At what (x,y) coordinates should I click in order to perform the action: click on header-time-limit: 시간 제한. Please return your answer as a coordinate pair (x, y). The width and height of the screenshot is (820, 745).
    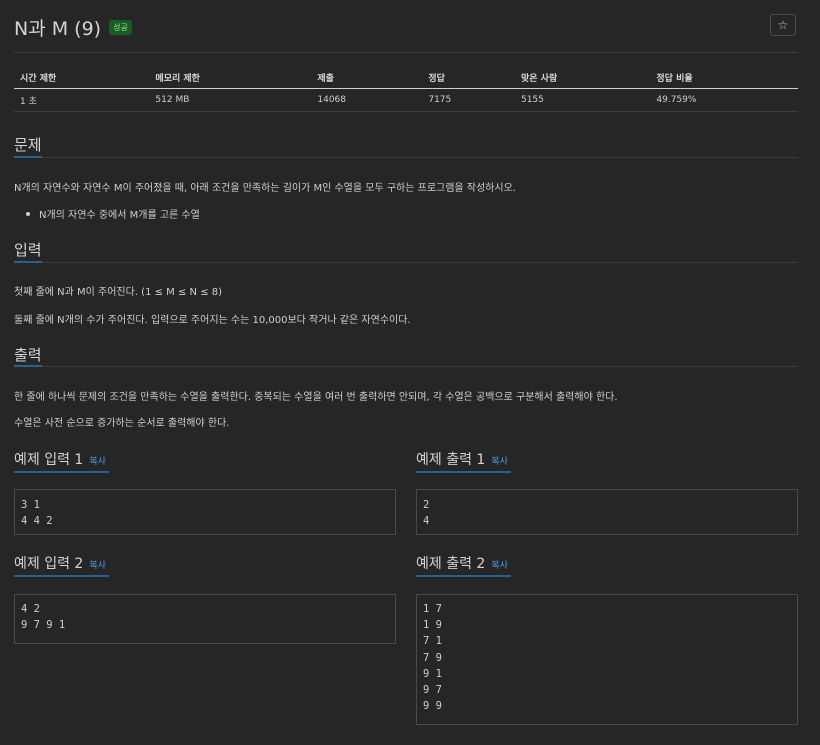
    Looking at the image, I should click on (82, 77).